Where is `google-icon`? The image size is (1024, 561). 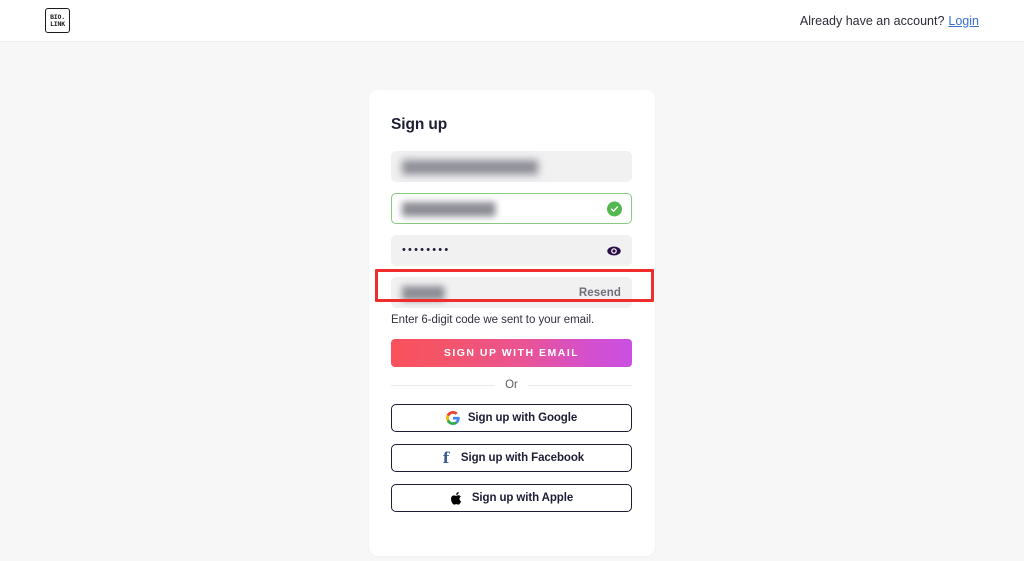
google-icon is located at coordinates (452, 418).